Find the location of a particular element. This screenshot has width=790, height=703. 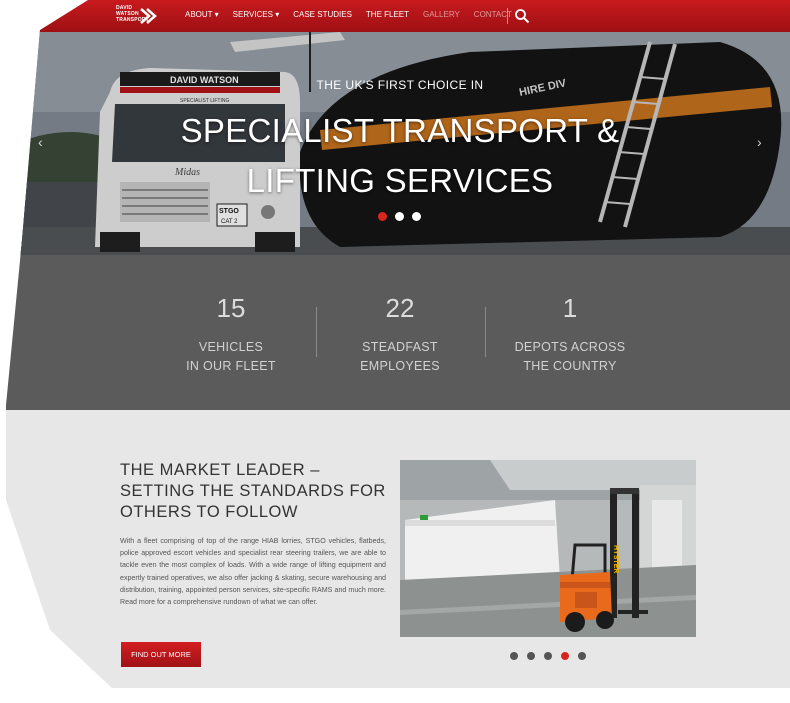

stat-label-line1: DEPOTS ACROSS is located at coordinates (570, 347).